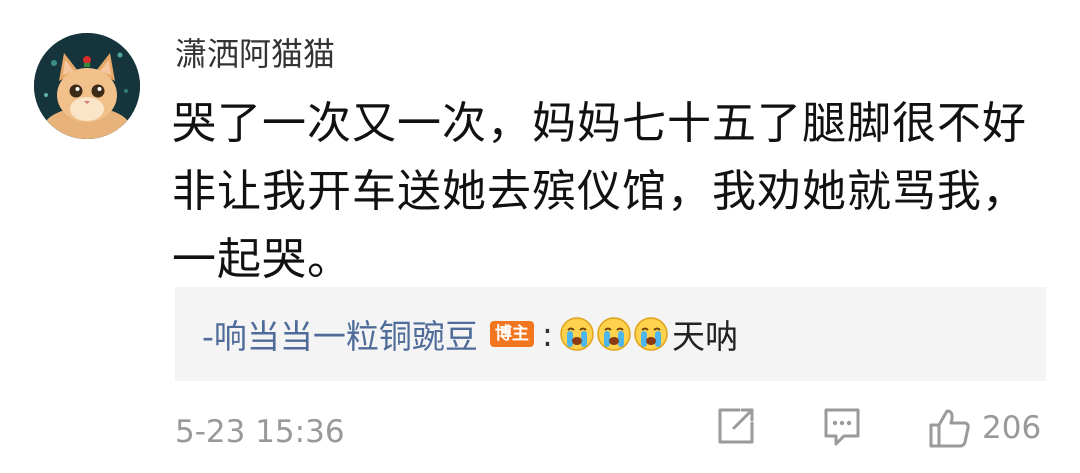  Describe the element at coordinates (705, 336) in the screenshot. I see `reply-text: 天呐` at that location.